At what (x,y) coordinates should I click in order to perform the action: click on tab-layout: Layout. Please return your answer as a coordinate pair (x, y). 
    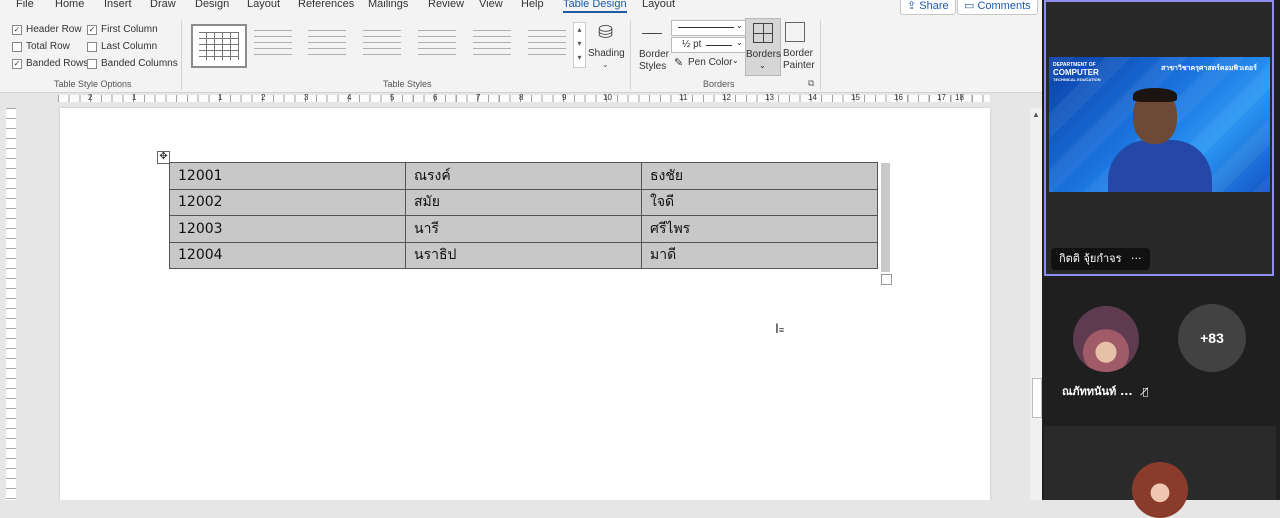
    Looking at the image, I should click on (263, 5).